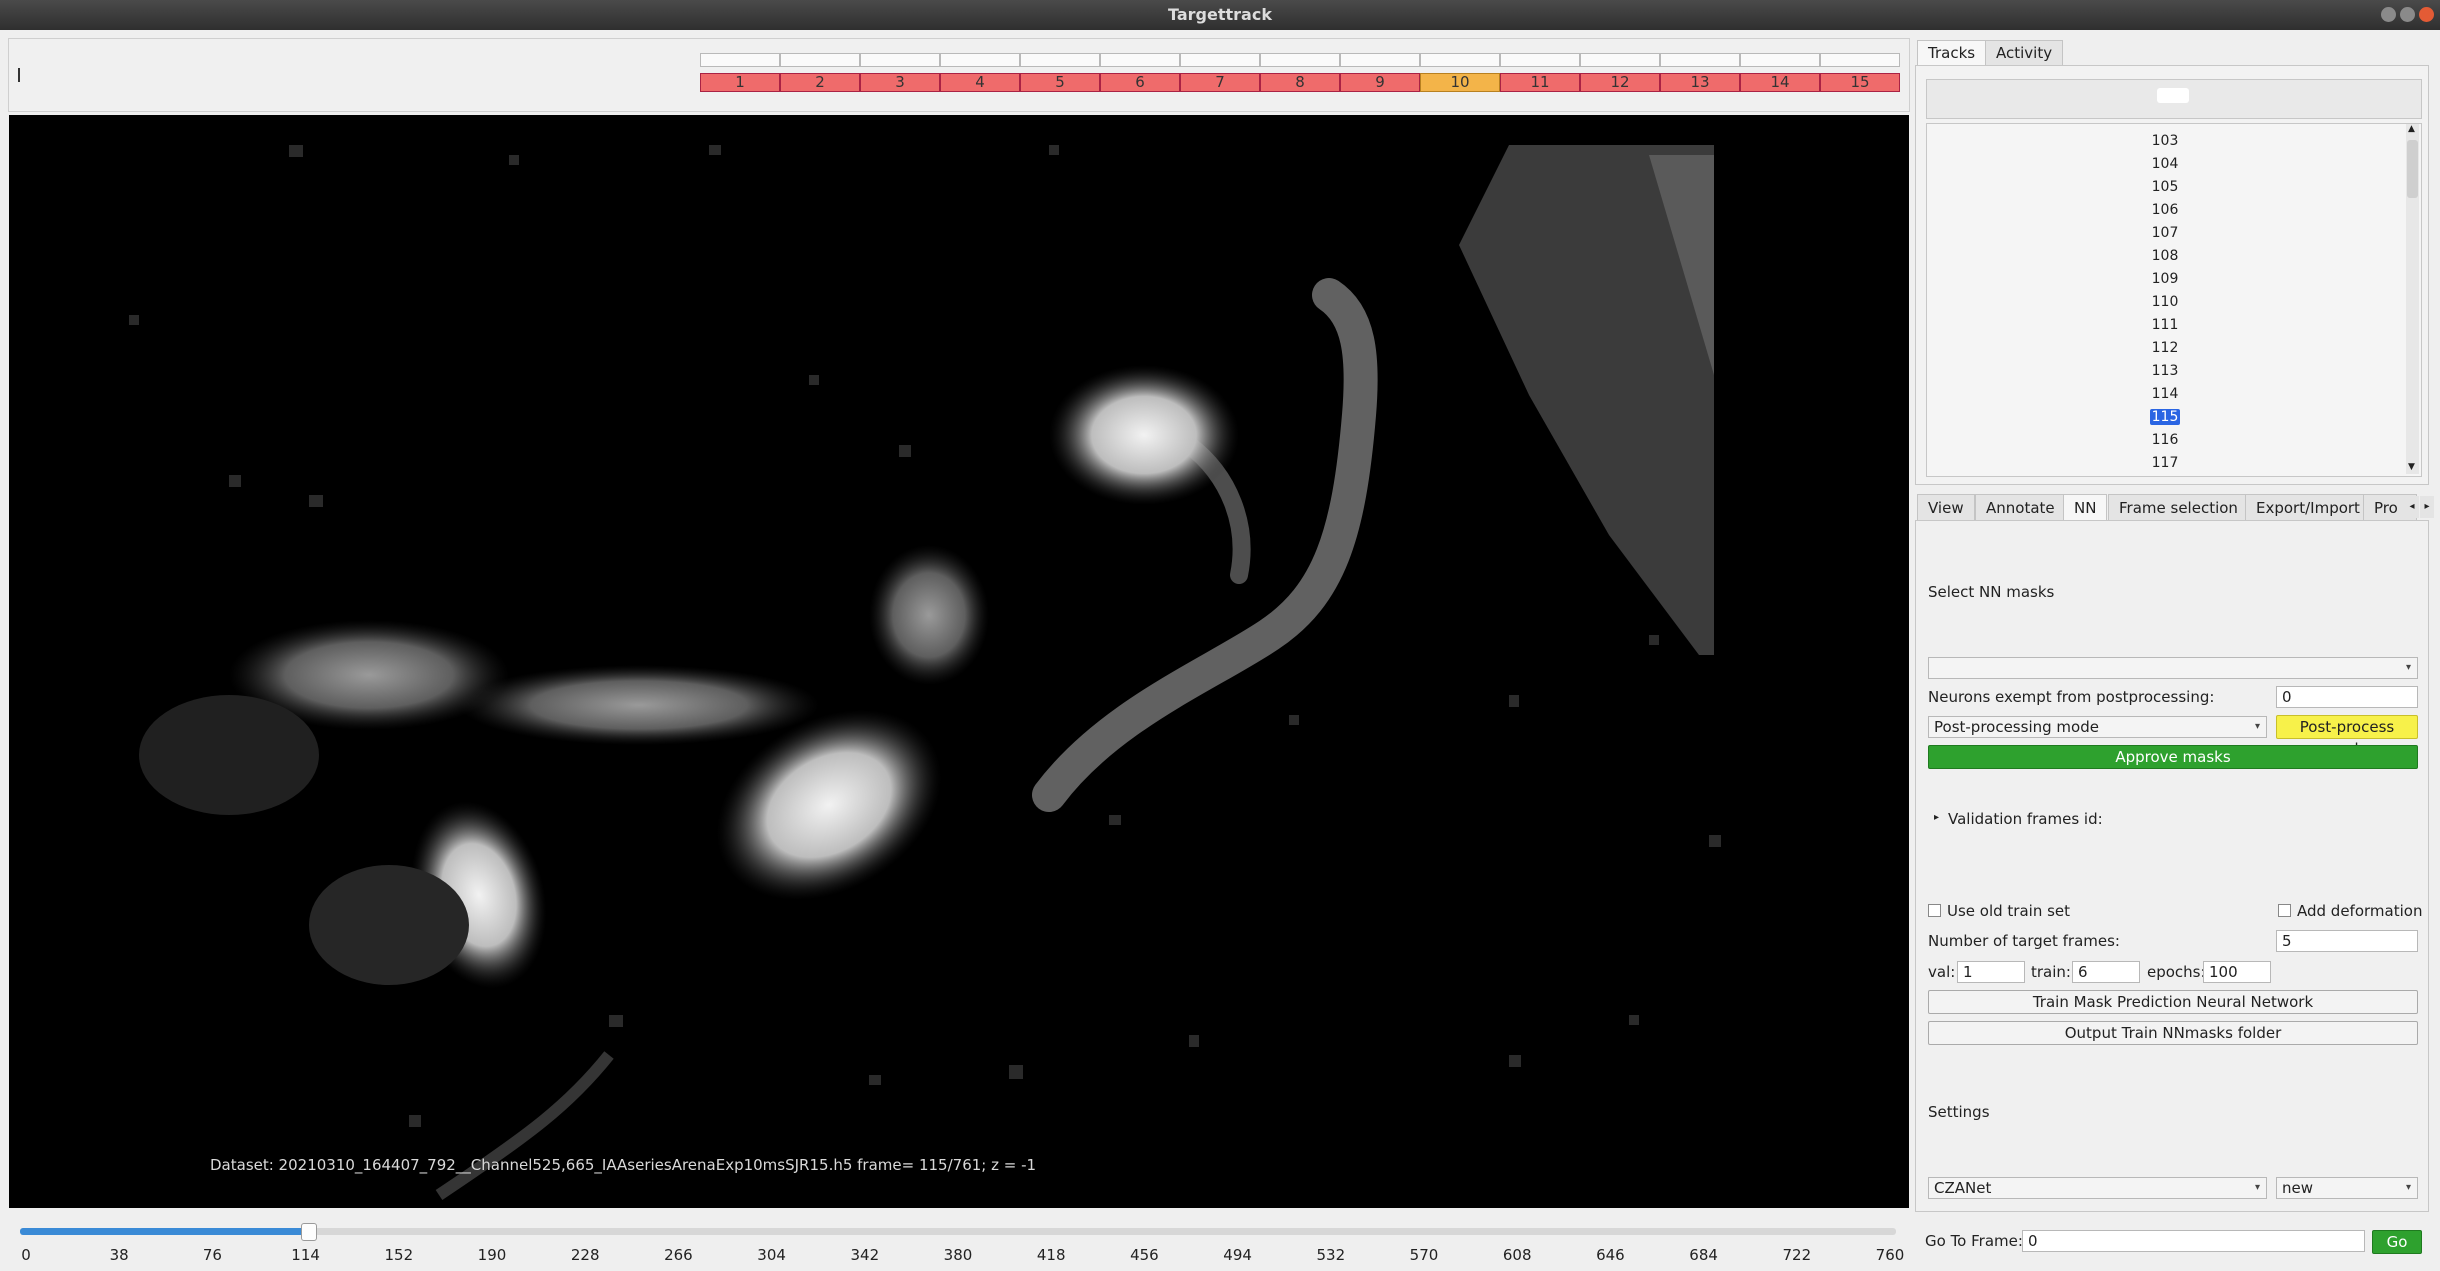  What do you see at coordinates (1952, 53) in the screenshot?
I see `tab-tracks: Tracks` at bounding box center [1952, 53].